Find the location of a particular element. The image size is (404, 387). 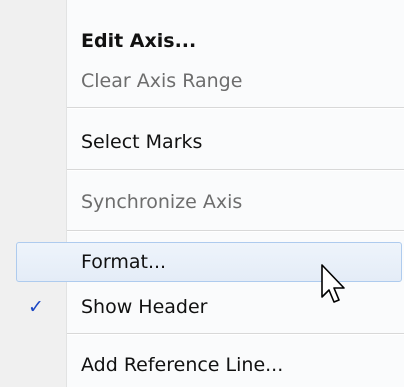

menu-item-clear-axis-range: Clear Axis Range is located at coordinates (202, 81).